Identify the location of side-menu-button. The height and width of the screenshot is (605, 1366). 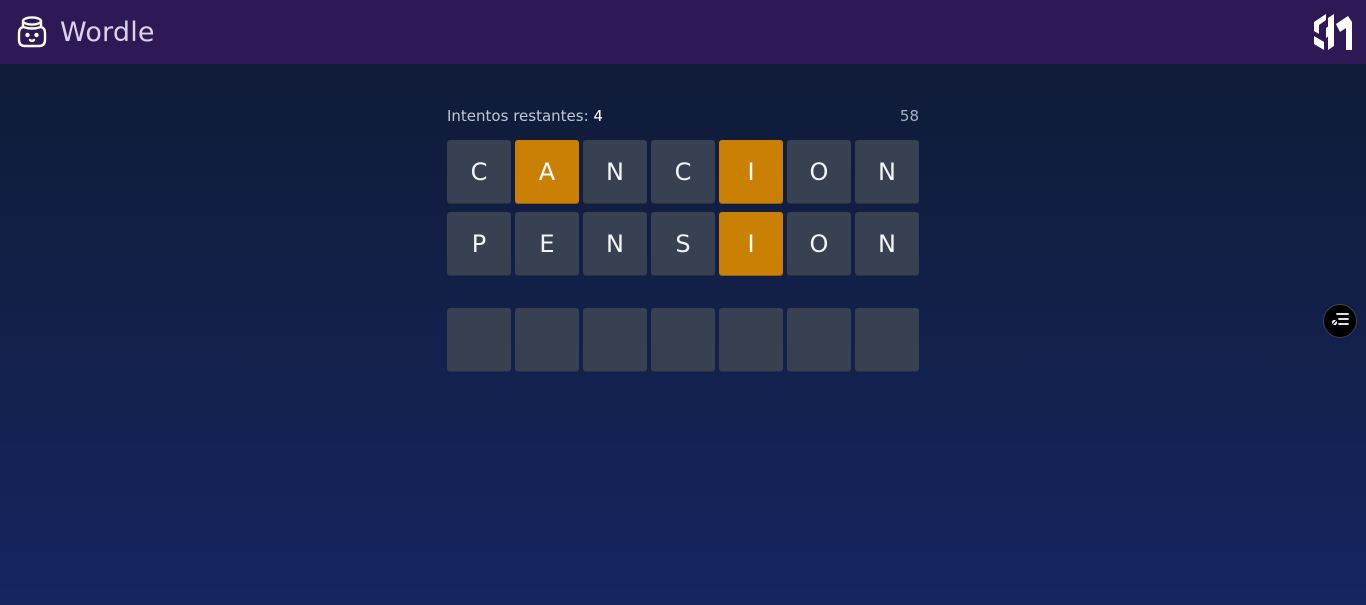
(1340, 321).